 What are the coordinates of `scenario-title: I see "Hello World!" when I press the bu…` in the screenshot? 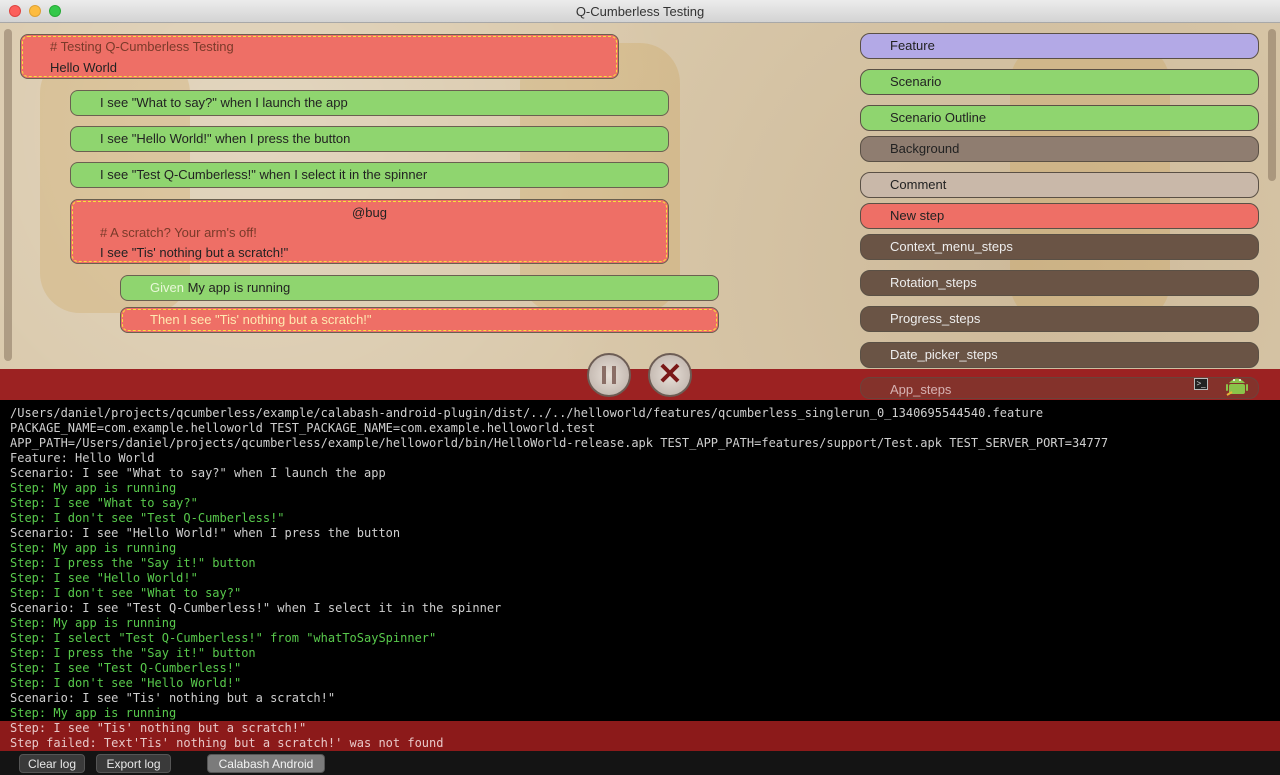 It's located at (225, 138).